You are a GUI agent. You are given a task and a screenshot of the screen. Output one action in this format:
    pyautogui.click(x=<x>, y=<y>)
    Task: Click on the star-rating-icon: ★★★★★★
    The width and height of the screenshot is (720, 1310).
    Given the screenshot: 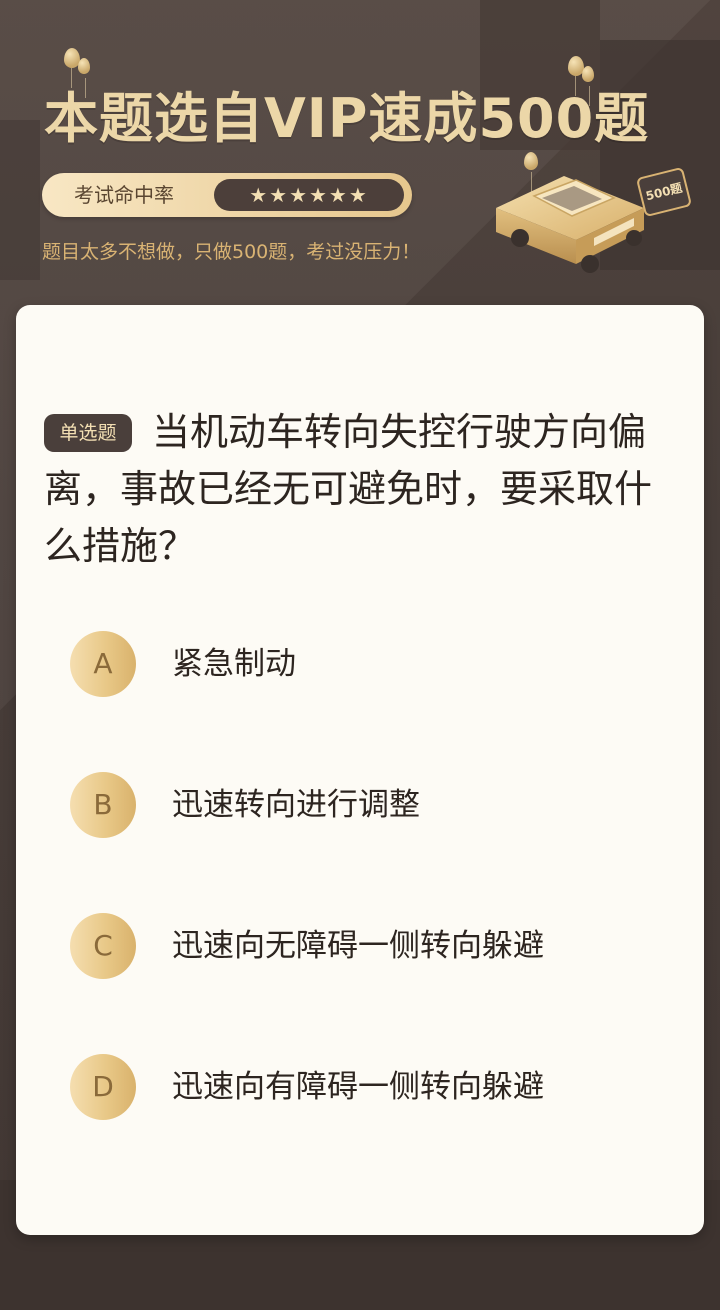 What is the action you would take?
    pyautogui.click(x=309, y=195)
    